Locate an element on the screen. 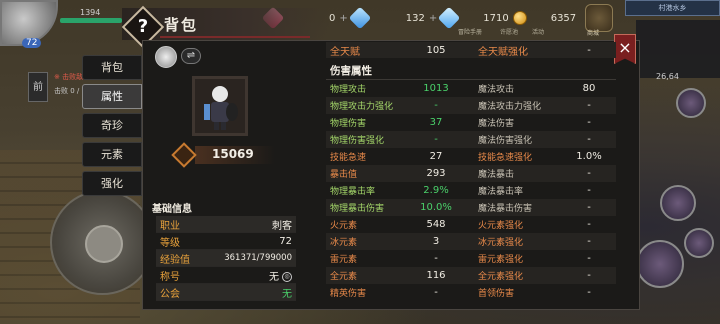 The image size is (720, 324). help-icon: ? is located at coordinates (143, 27).